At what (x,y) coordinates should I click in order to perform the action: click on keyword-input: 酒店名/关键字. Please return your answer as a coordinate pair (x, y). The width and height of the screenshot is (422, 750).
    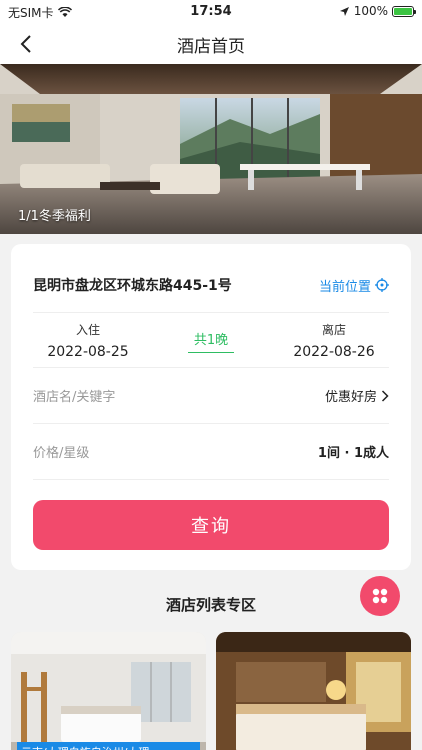
    Looking at the image, I should click on (74, 395).